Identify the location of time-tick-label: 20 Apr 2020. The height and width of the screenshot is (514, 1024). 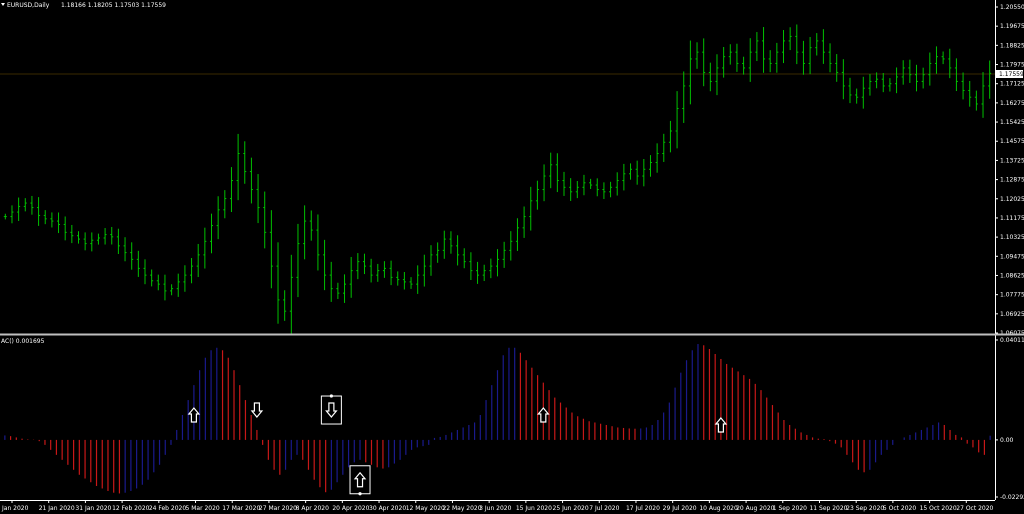
(350, 508).